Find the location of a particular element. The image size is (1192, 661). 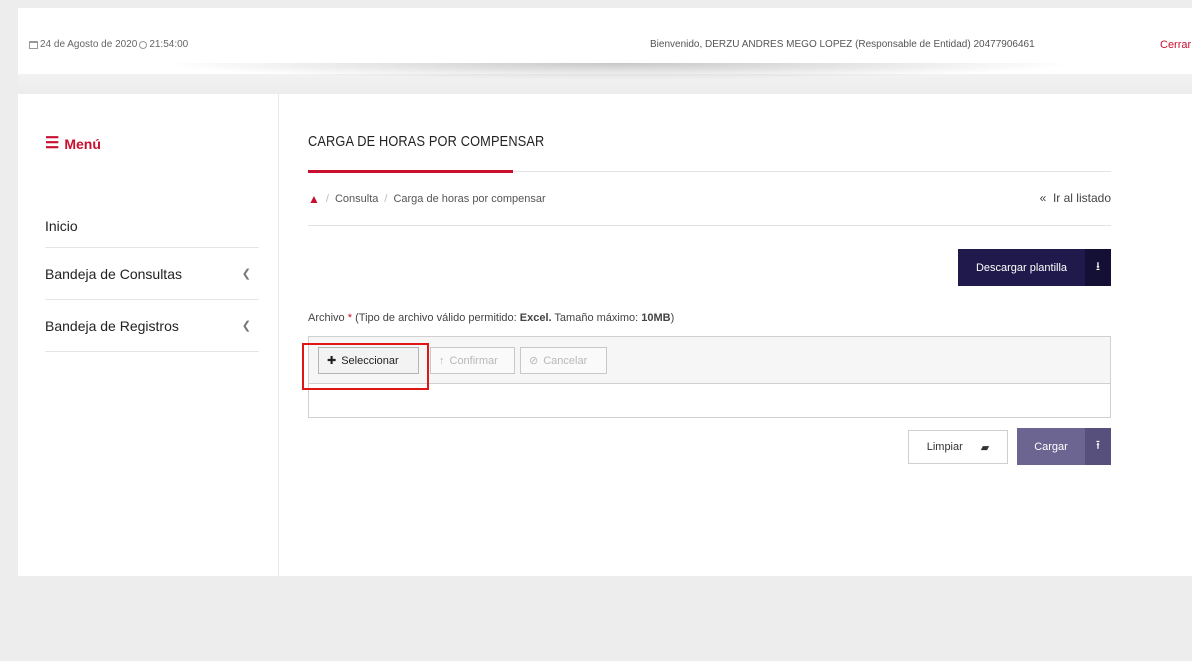

date-time: 24 de Agosto de 2020 21:54:00 is located at coordinates (108, 44).